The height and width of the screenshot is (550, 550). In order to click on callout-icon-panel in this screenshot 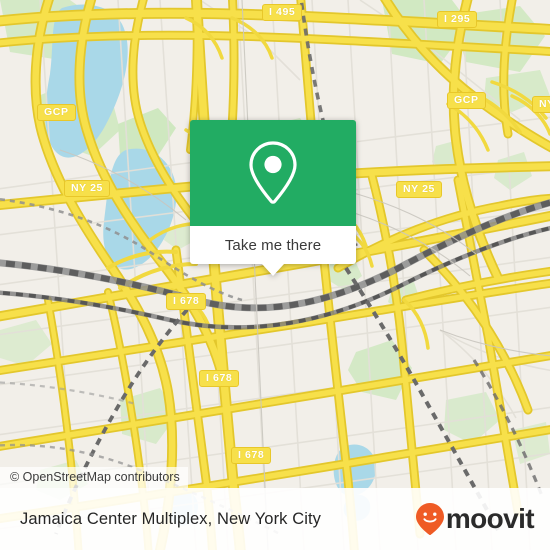, I will do `click(273, 173)`.